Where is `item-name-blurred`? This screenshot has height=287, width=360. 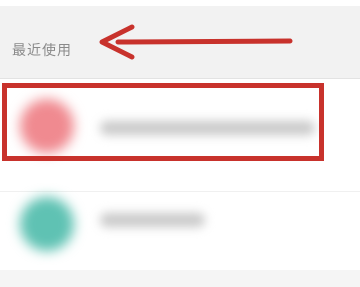 item-name-blurred is located at coordinates (152, 220).